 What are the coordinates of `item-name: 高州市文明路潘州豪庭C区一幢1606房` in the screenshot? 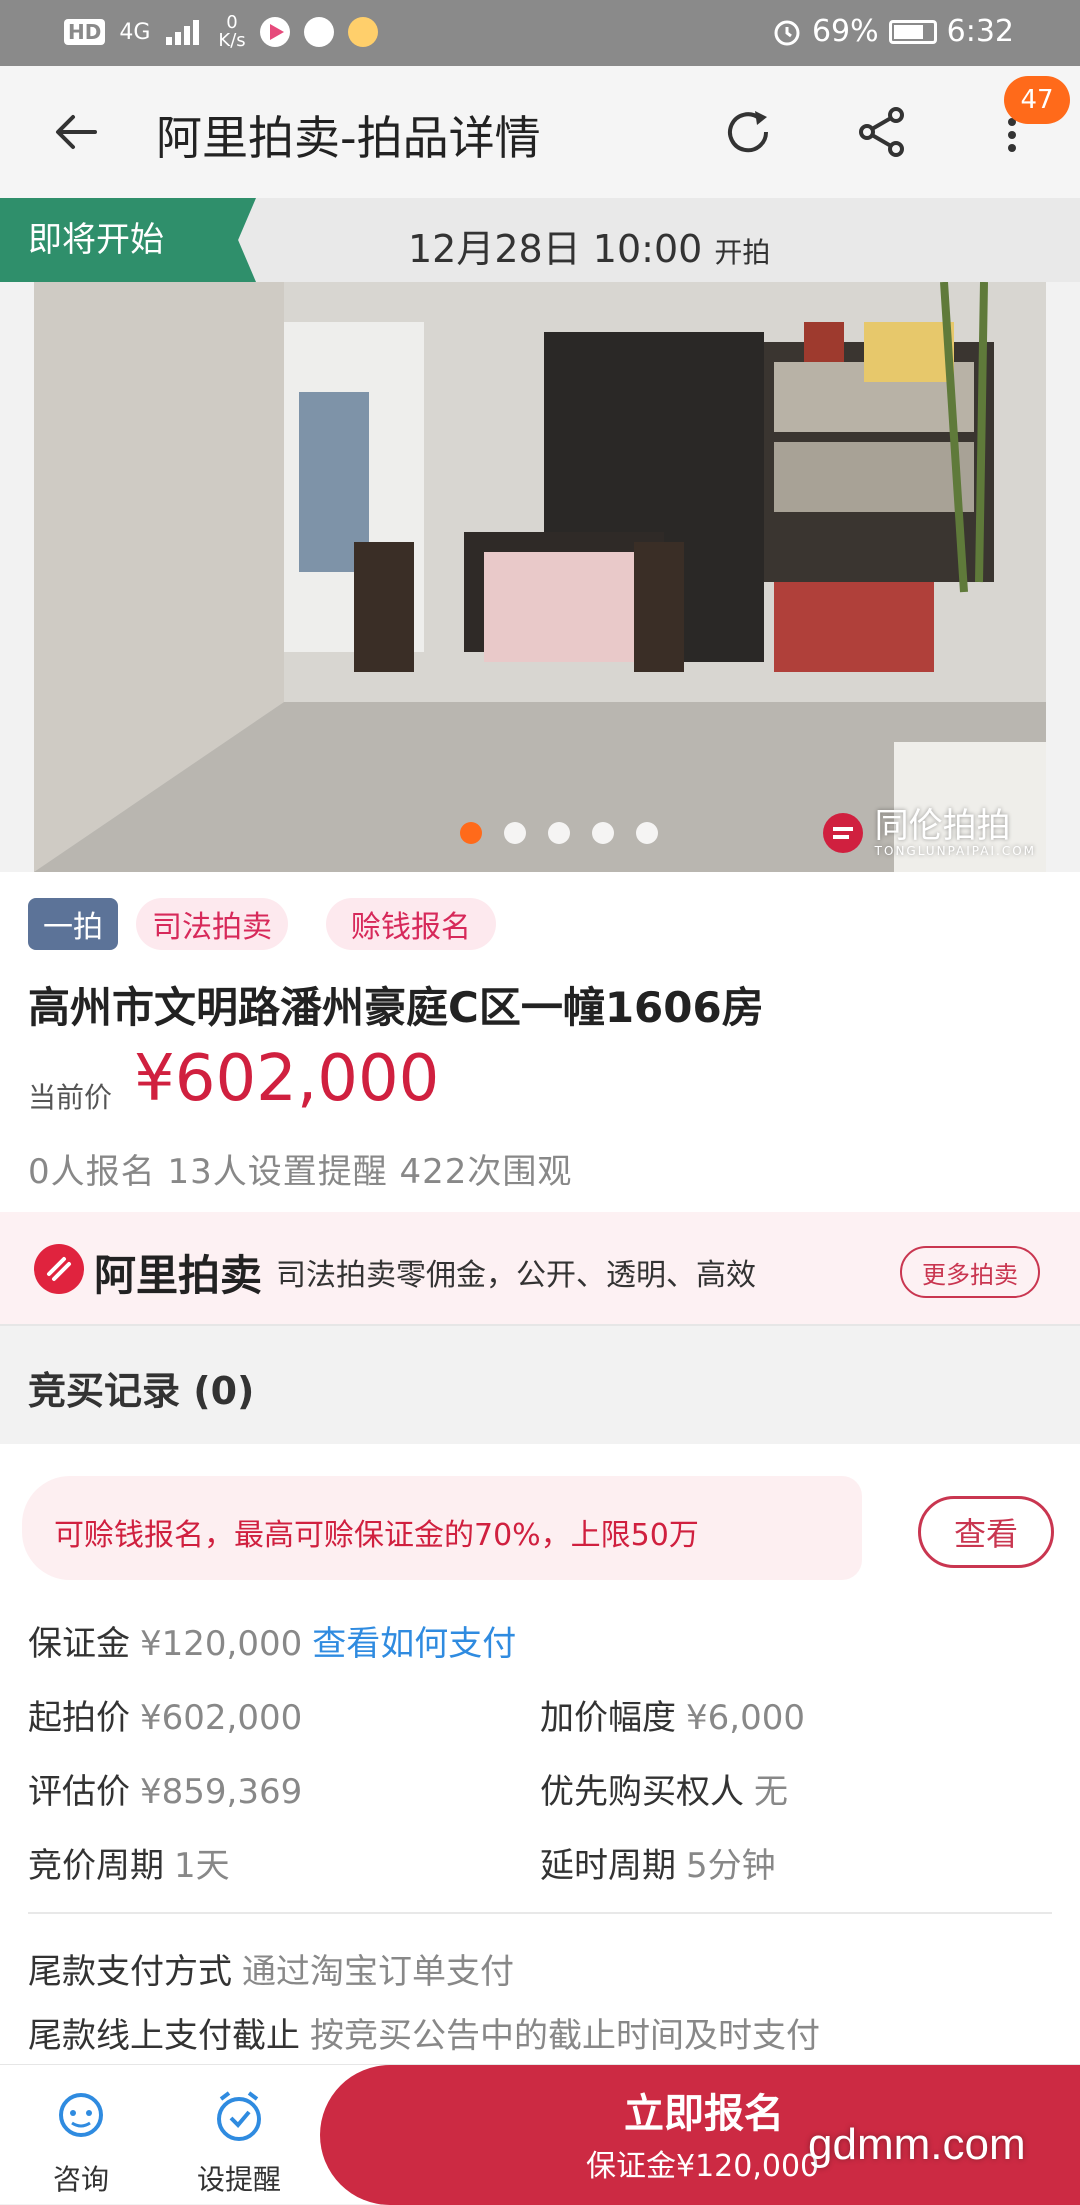 It's located at (396, 1007).